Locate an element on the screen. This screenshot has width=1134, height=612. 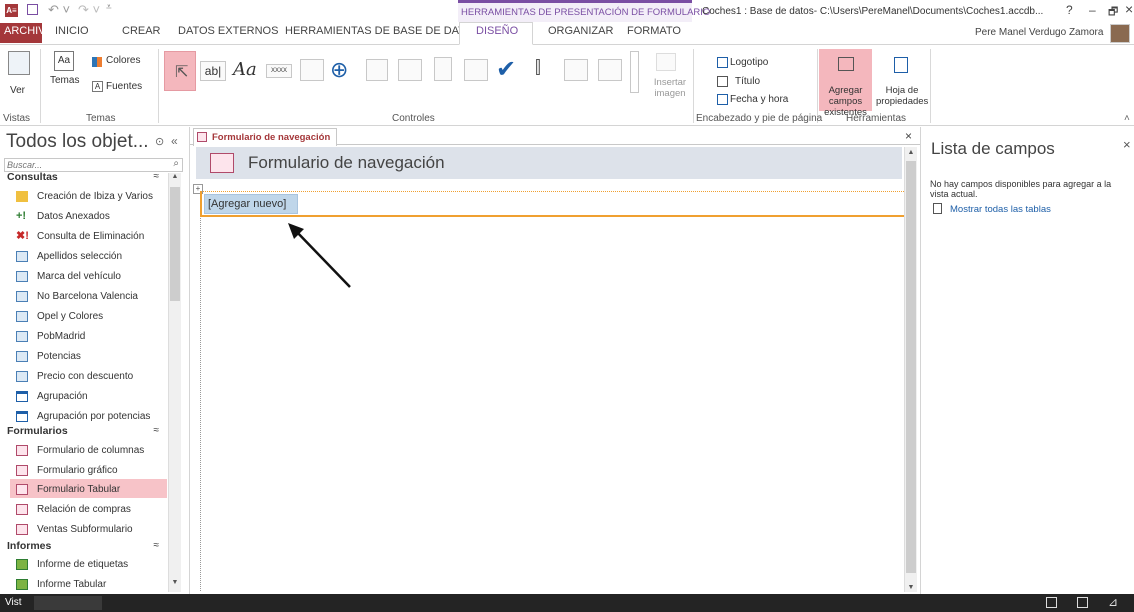
doc-tab: Formulario de navegación is located at coordinates (265, 137).